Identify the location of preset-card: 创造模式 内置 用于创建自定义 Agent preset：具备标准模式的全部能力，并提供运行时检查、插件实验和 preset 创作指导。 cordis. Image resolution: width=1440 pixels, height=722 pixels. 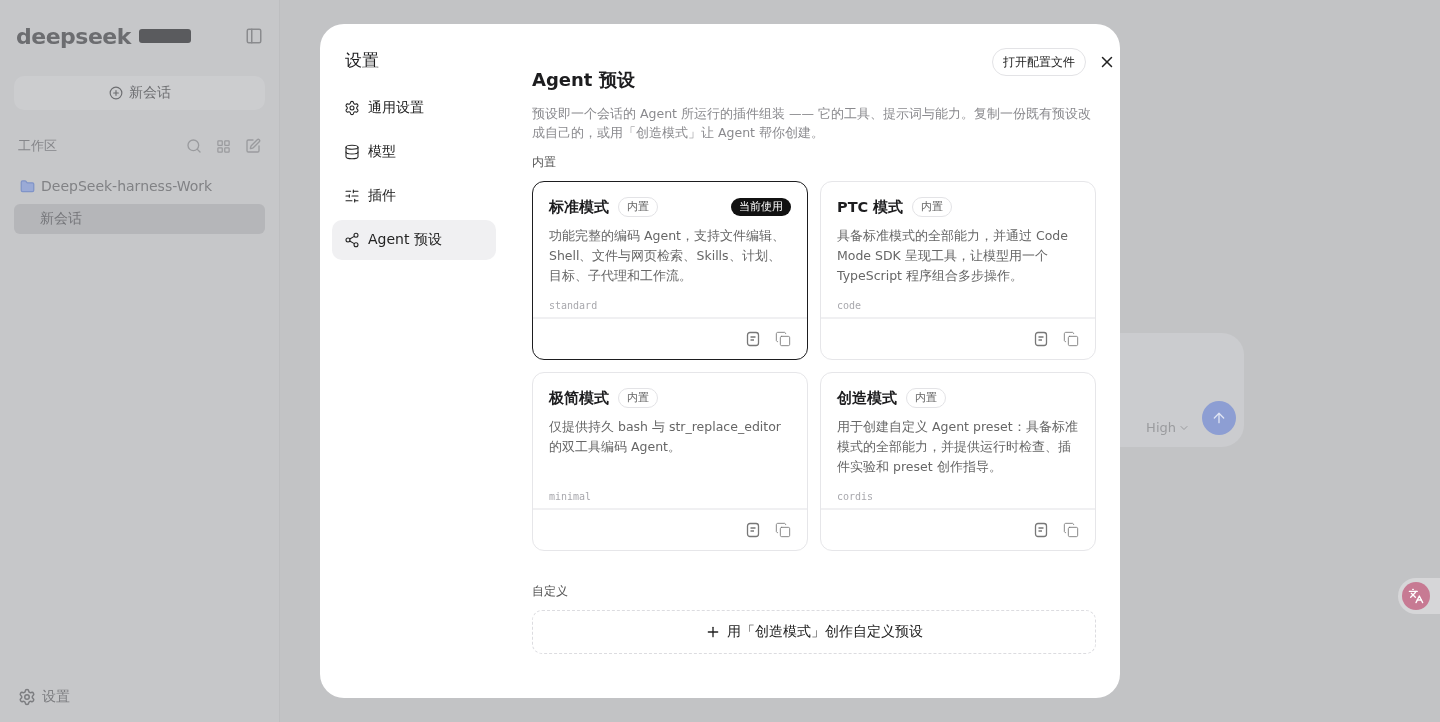
(958, 461).